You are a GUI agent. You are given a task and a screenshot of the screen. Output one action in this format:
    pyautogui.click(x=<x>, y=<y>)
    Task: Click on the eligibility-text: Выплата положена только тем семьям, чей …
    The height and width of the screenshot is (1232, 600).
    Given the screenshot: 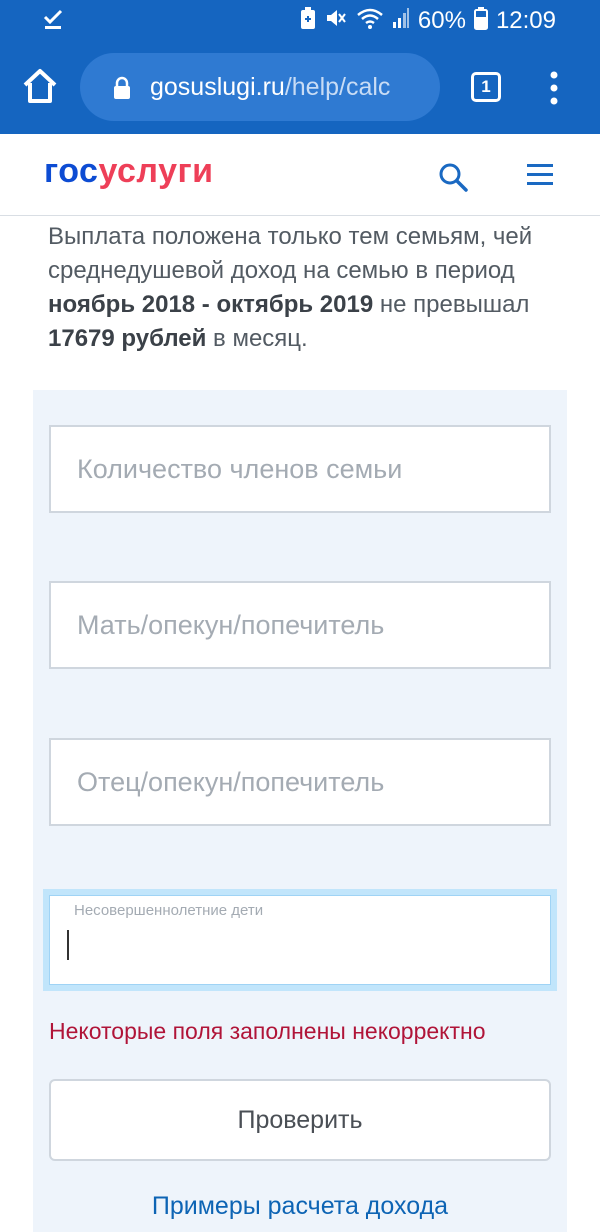 What is the action you would take?
    pyautogui.click(x=299, y=288)
    